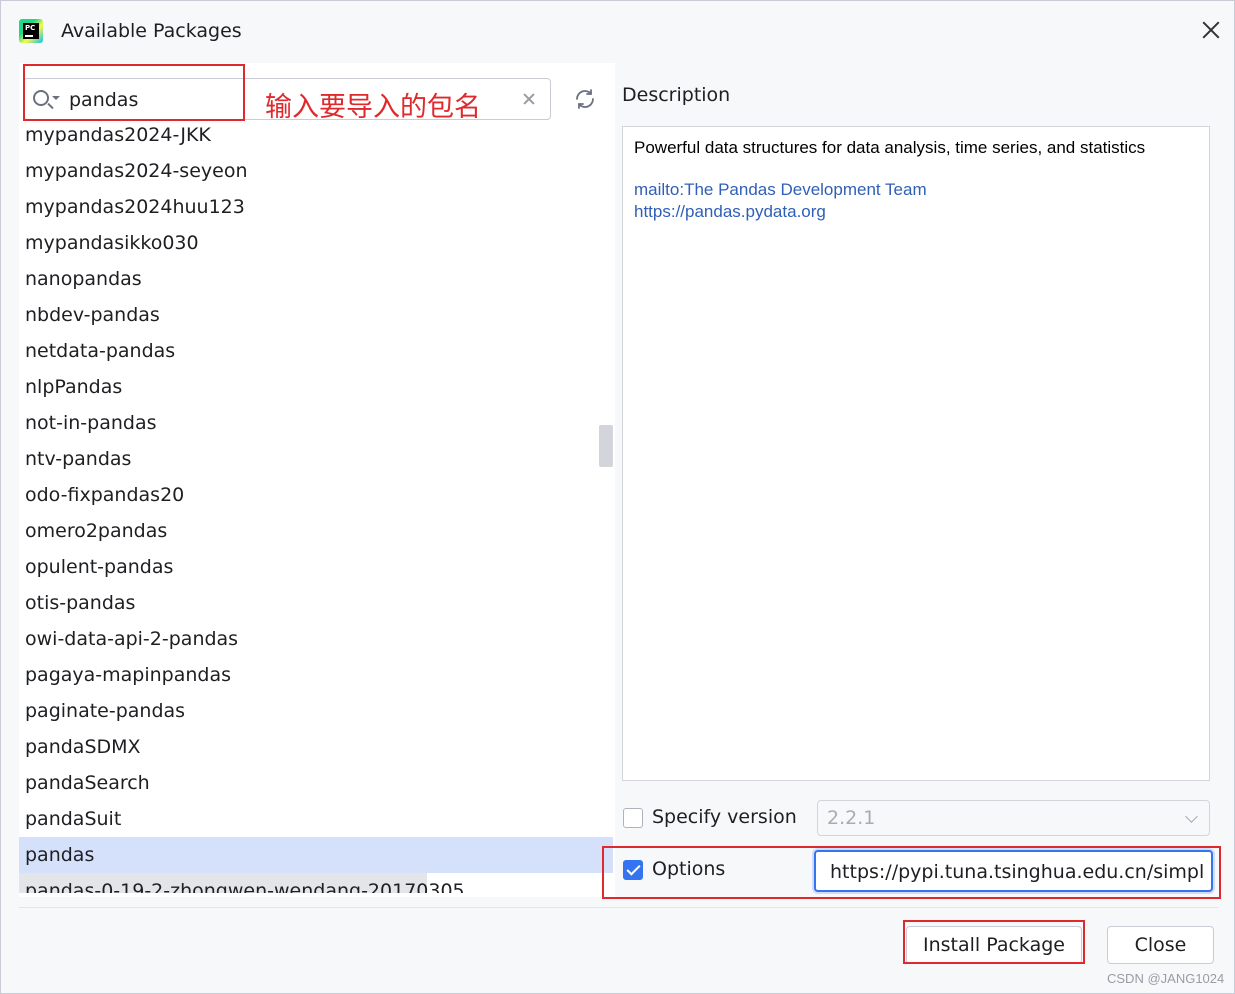 This screenshot has height=994, width=1235. I want to click on pycharm-logo-icon: PC, so click(31, 31).